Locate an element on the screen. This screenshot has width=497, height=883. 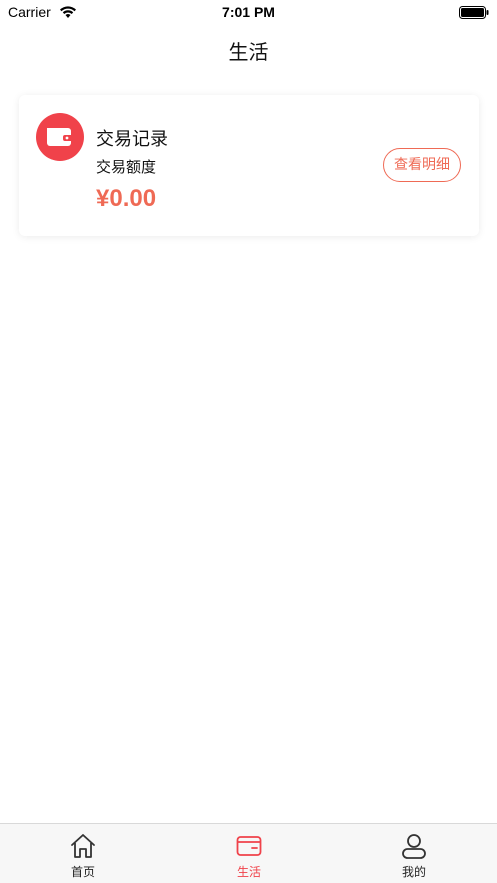
card-icon is located at coordinates (249, 846).